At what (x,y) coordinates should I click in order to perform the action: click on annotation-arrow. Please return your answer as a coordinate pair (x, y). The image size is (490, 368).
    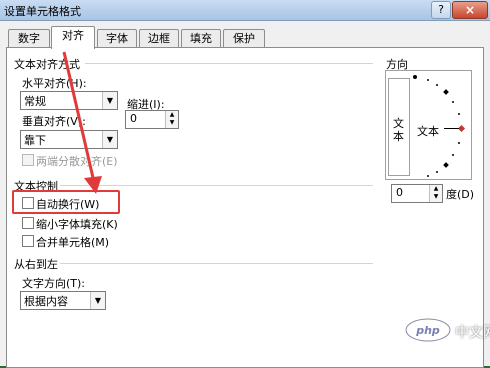
    Looking at the image, I should click on (82, 122).